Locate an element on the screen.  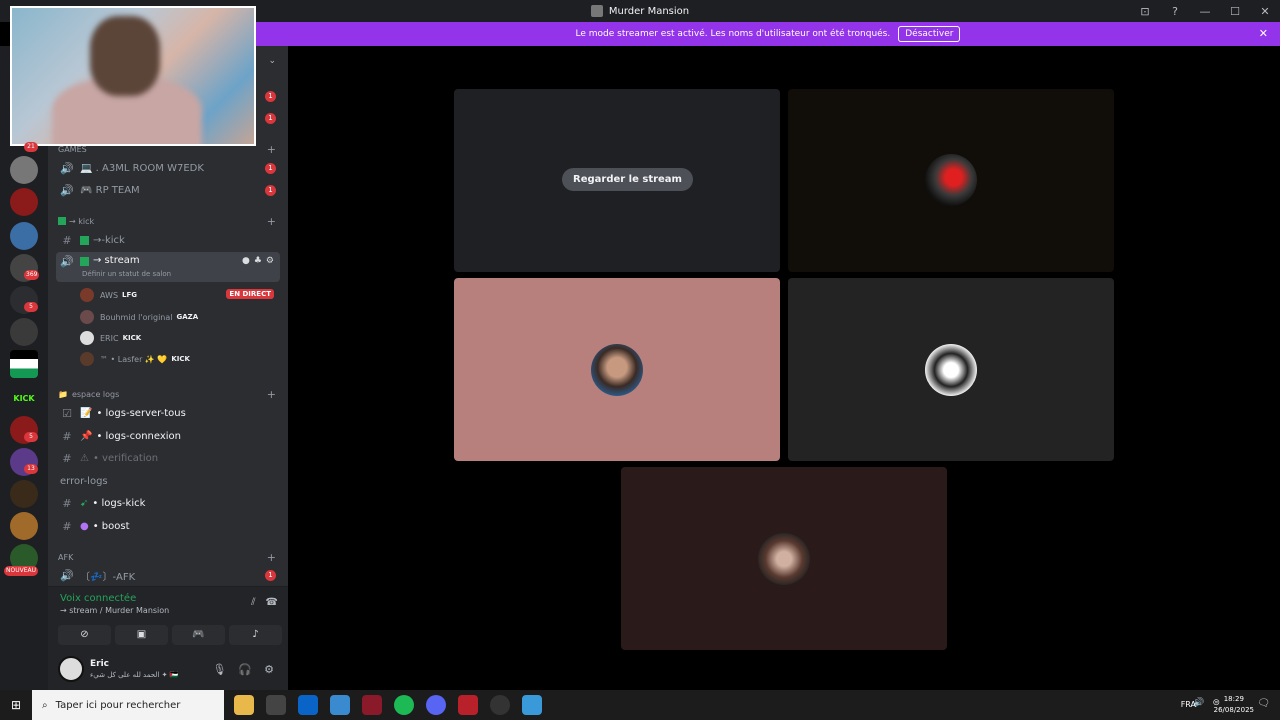
inbox-icon: ⊡ is located at coordinates (1145, 11).